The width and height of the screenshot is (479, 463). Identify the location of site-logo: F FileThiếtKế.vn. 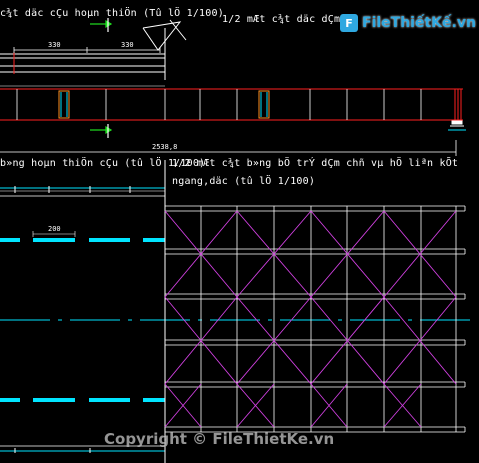
(408, 23).